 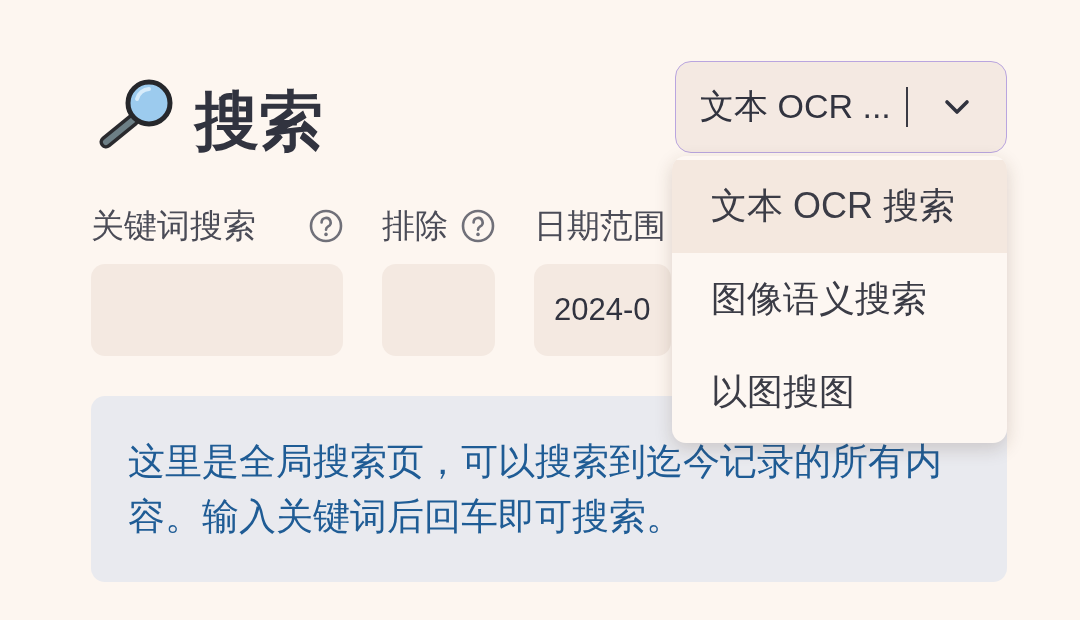 I want to click on menu-option: 文本 OCR 搜索, so click(x=839, y=206).